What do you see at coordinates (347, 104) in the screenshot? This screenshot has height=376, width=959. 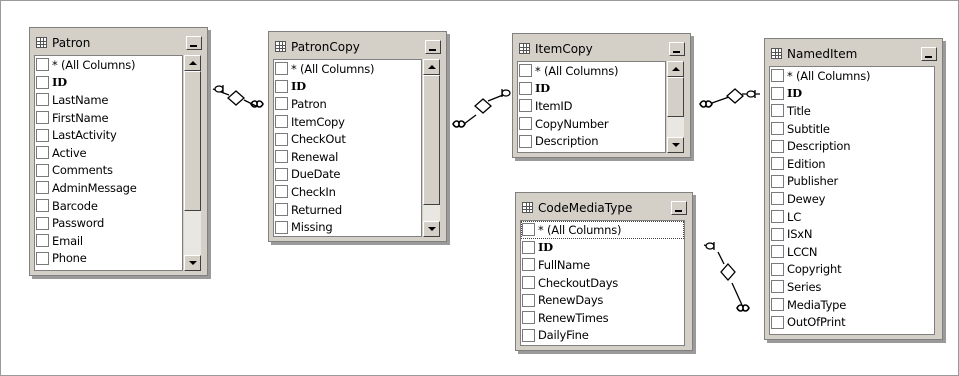 I see `column-row: Patron` at bounding box center [347, 104].